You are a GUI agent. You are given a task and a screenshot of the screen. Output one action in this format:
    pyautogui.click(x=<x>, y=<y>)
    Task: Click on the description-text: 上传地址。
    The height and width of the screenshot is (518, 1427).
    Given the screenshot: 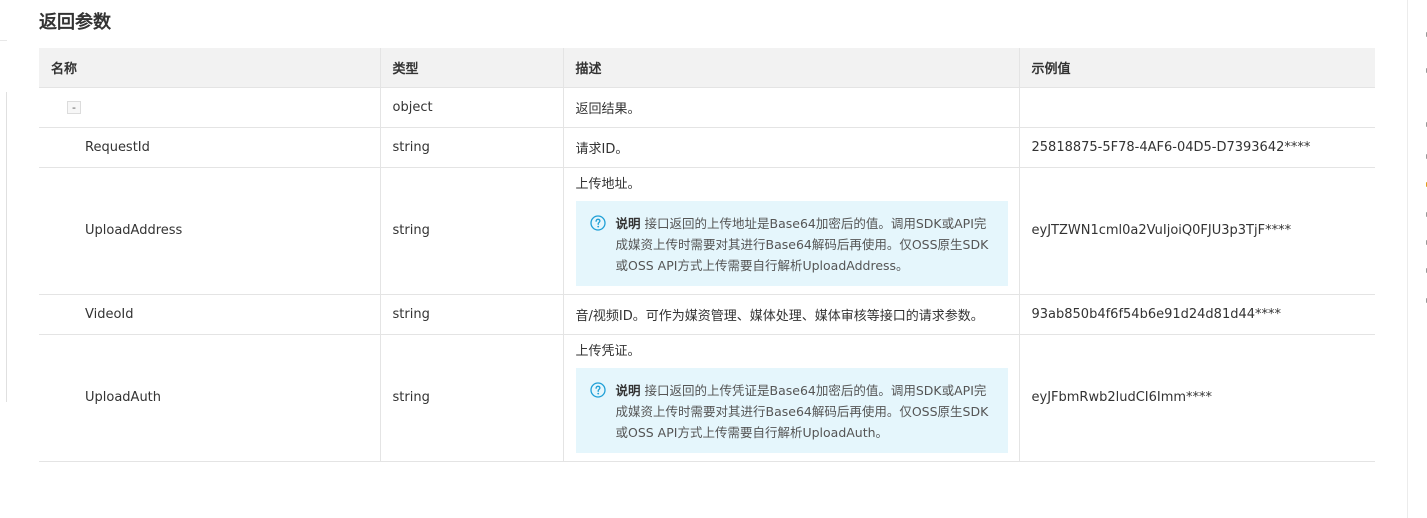 What is the action you would take?
    pyautogui.click(x=608, y=184)
    